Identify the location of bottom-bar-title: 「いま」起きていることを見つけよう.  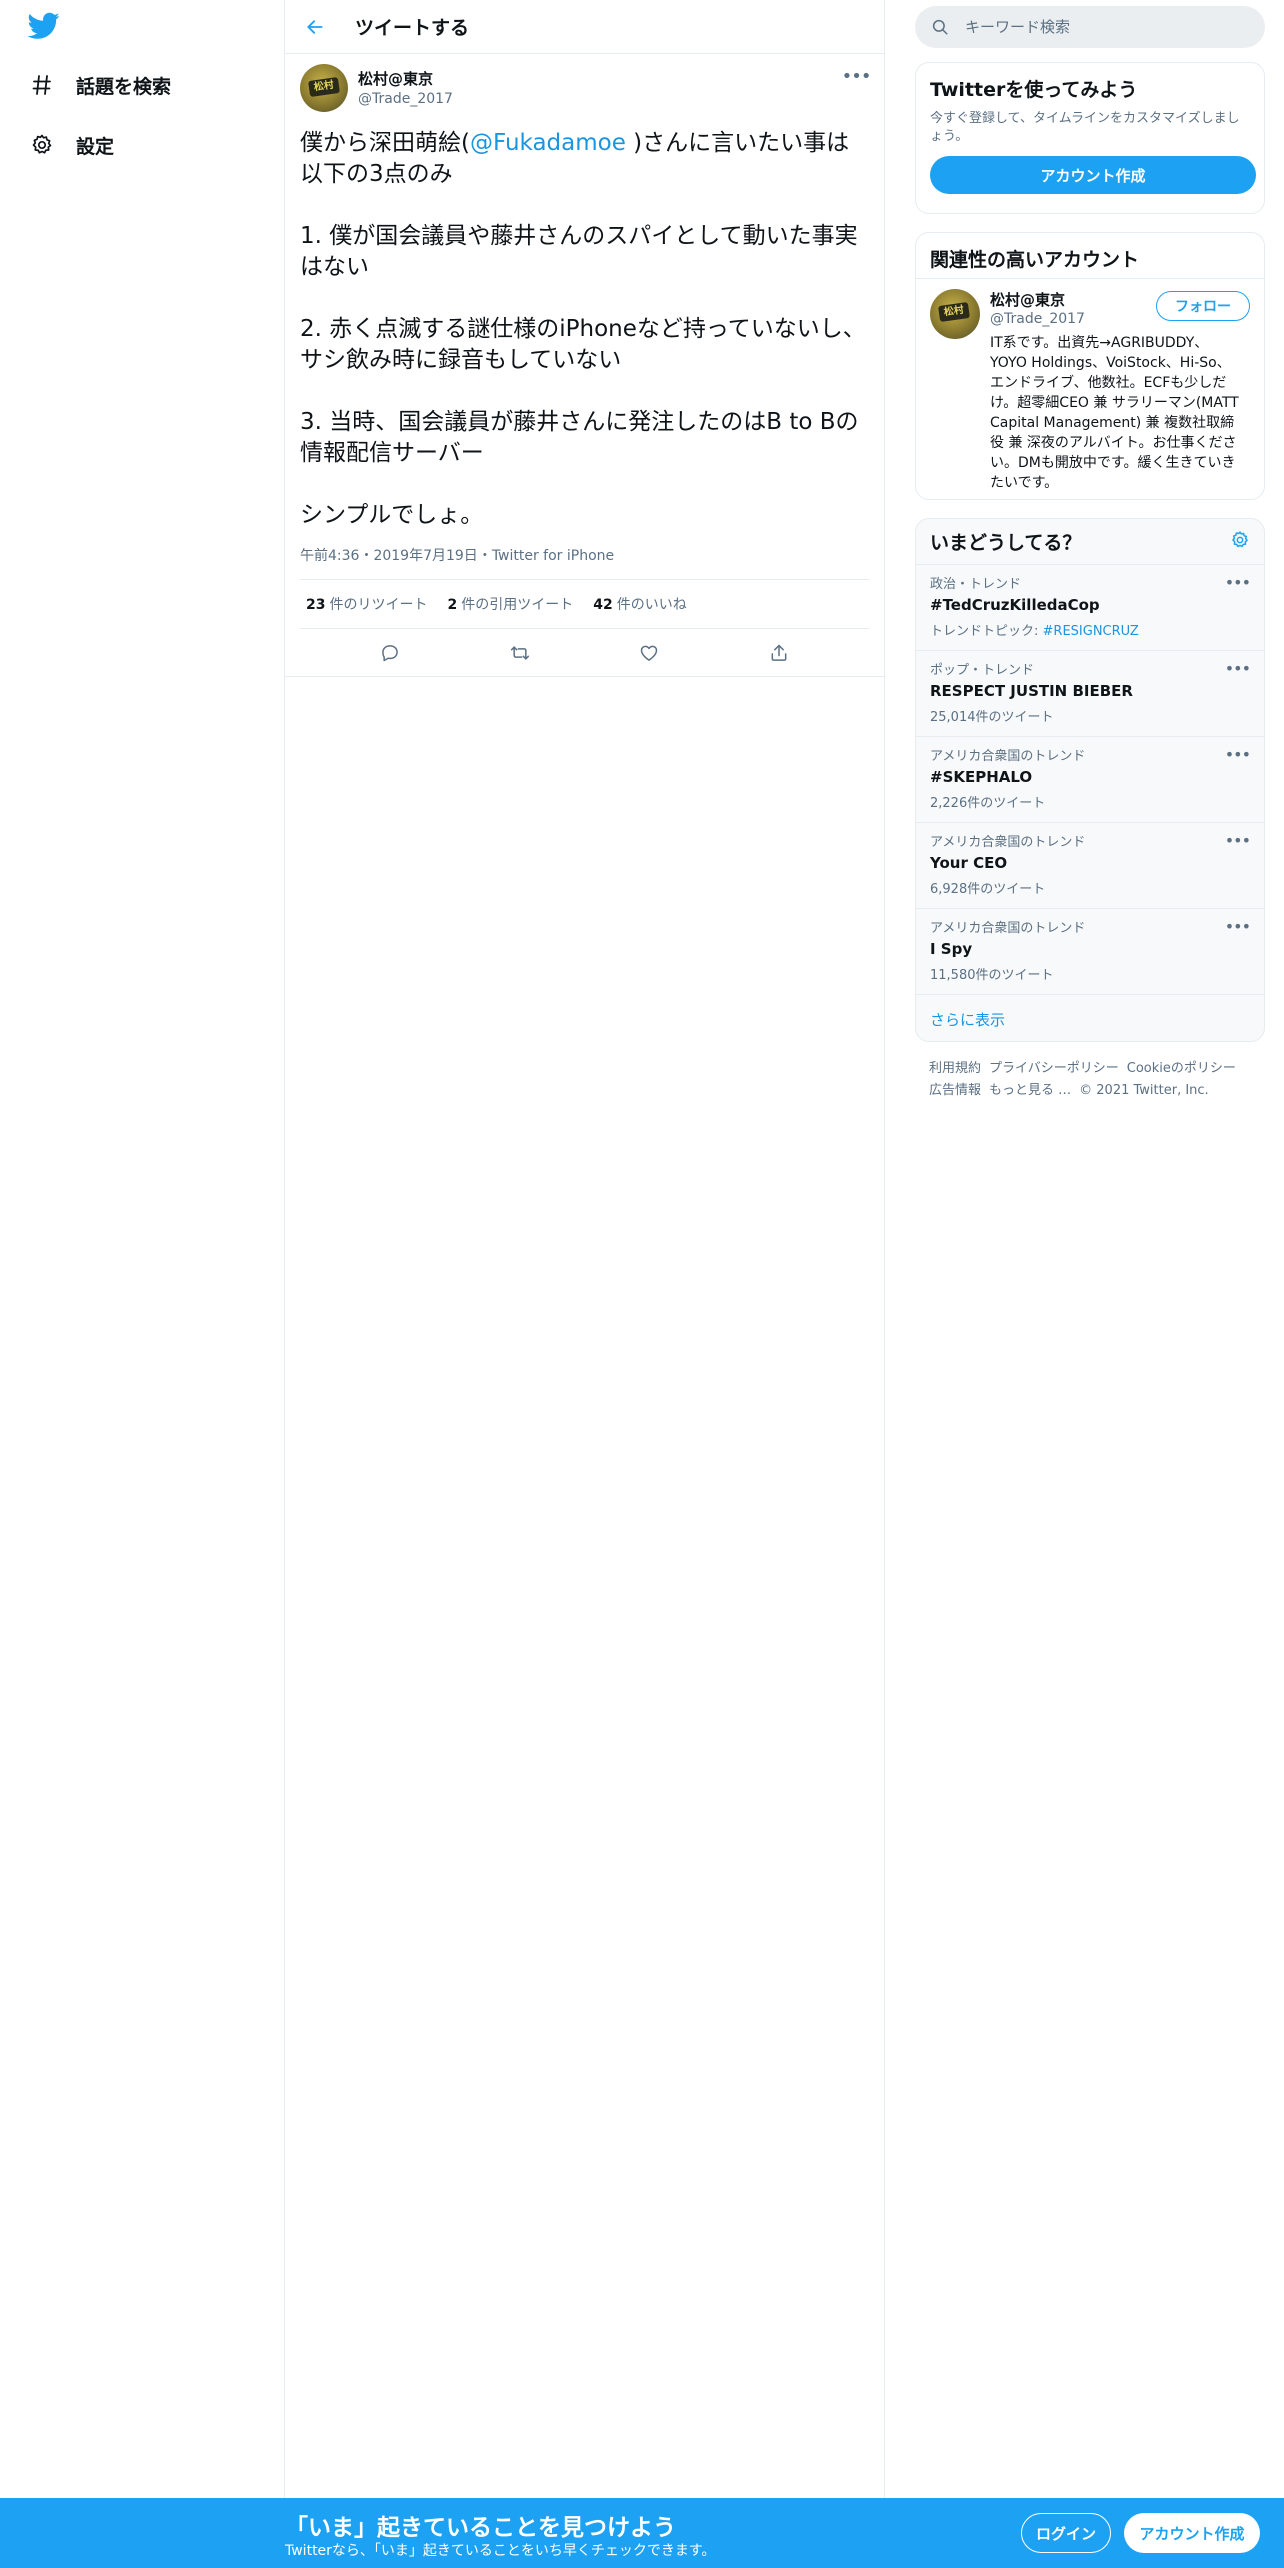
(480, 2528).